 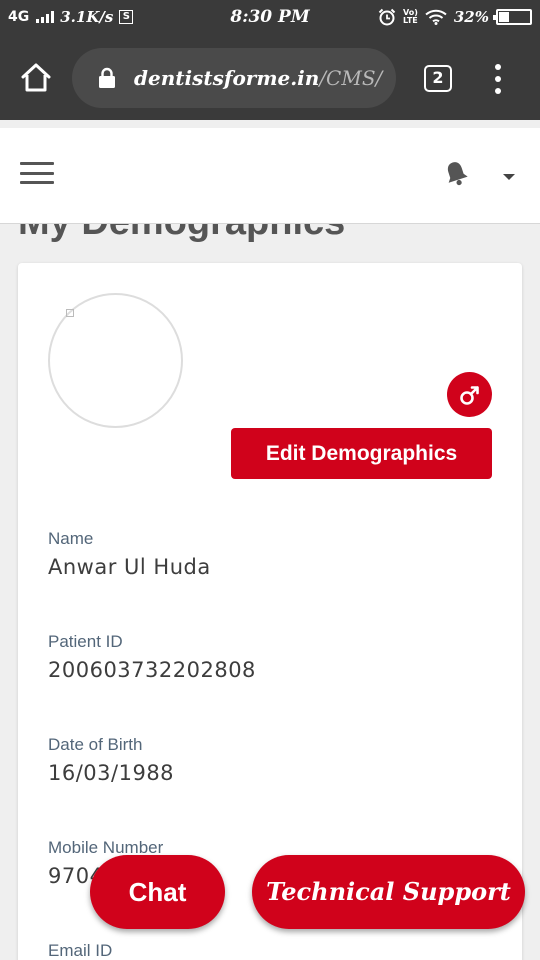 I want to click on field-label: Email ID, so click(x=80, y=950).